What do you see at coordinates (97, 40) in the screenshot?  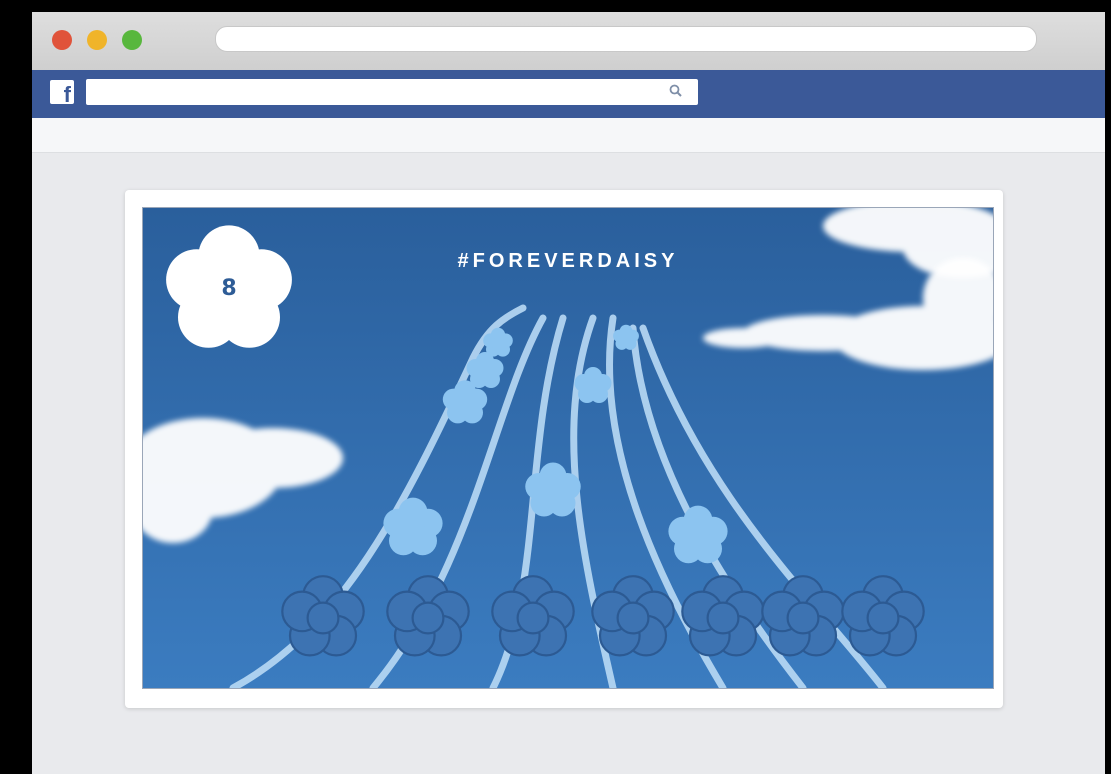 I see `minimize-window-button` at bounding box center [97, 40].